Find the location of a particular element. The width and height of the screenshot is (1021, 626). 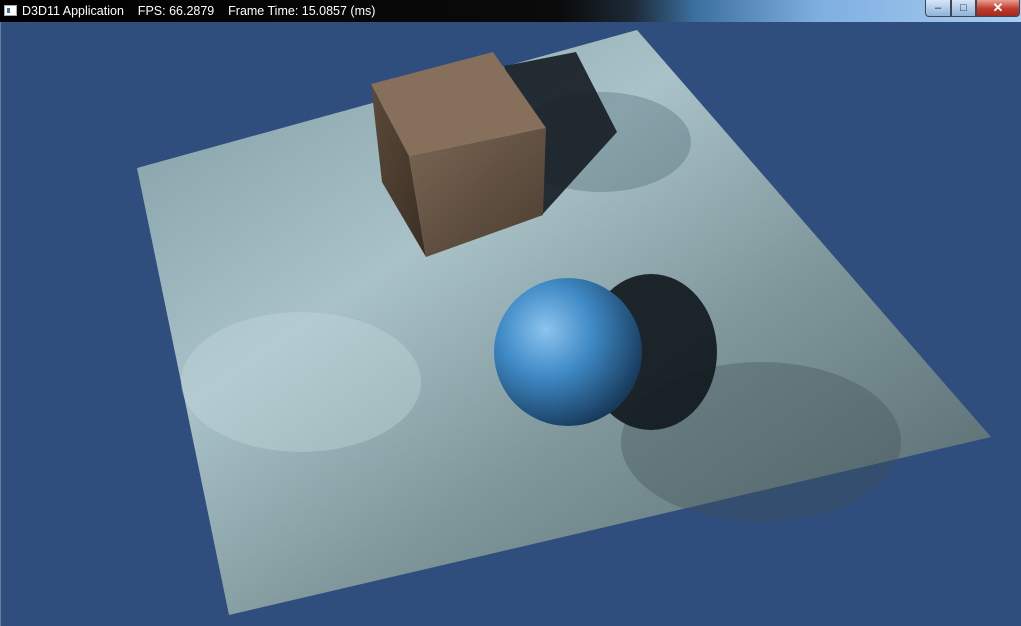

sphere is located at coordinates (568, 352).